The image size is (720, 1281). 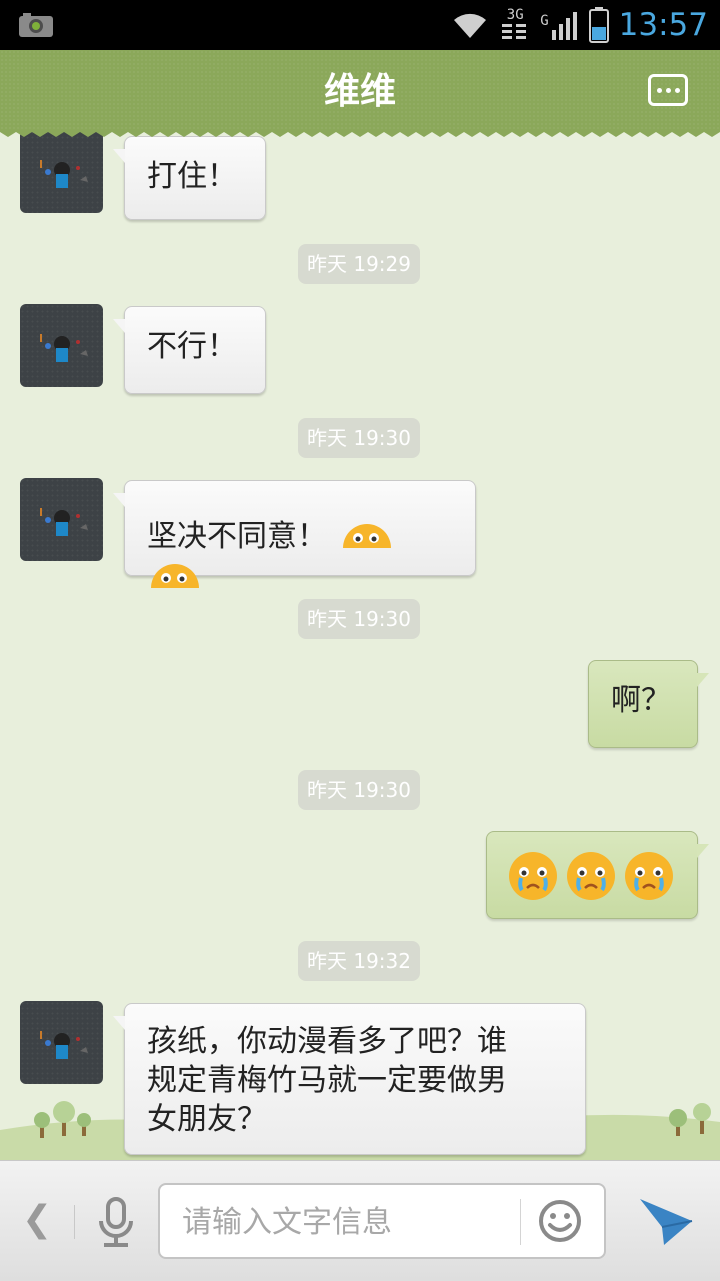 I want to click on page-title: 维维, so click(x=359, y=91).